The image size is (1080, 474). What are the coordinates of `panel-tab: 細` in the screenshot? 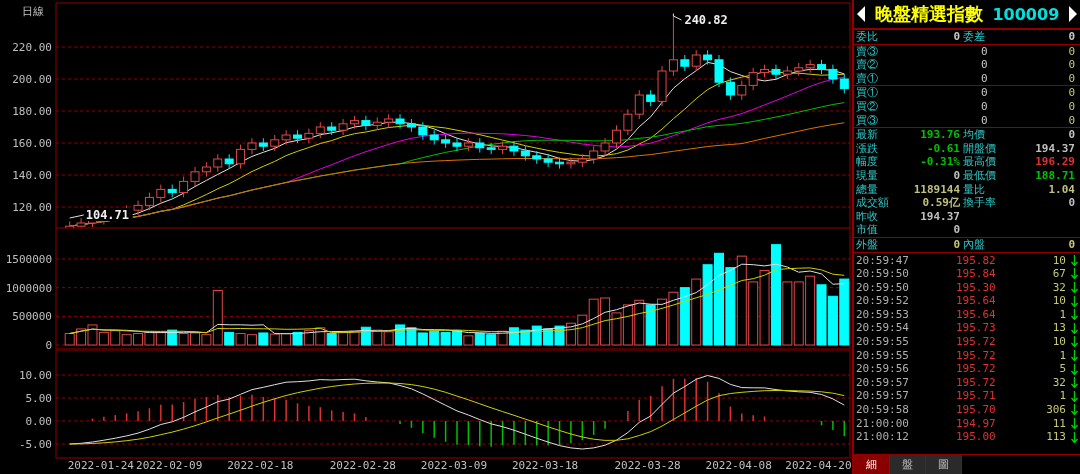 It's located at (872, 464).